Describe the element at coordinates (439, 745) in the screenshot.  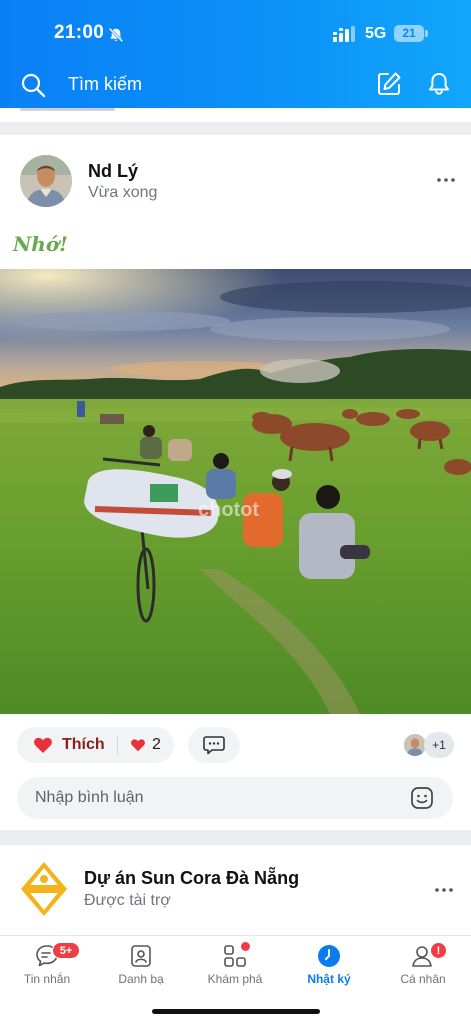
I see `liker-extra-count: +1` at that location.